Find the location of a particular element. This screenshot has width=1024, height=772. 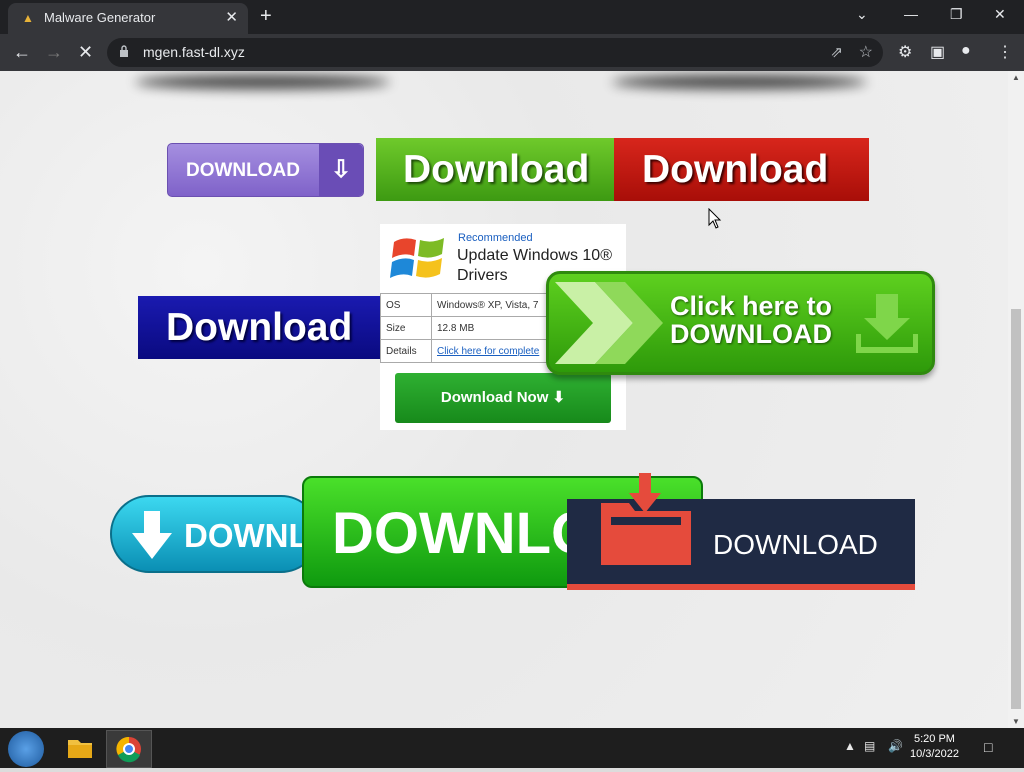

profile-icon: ● is located at coordinates (966, 51).